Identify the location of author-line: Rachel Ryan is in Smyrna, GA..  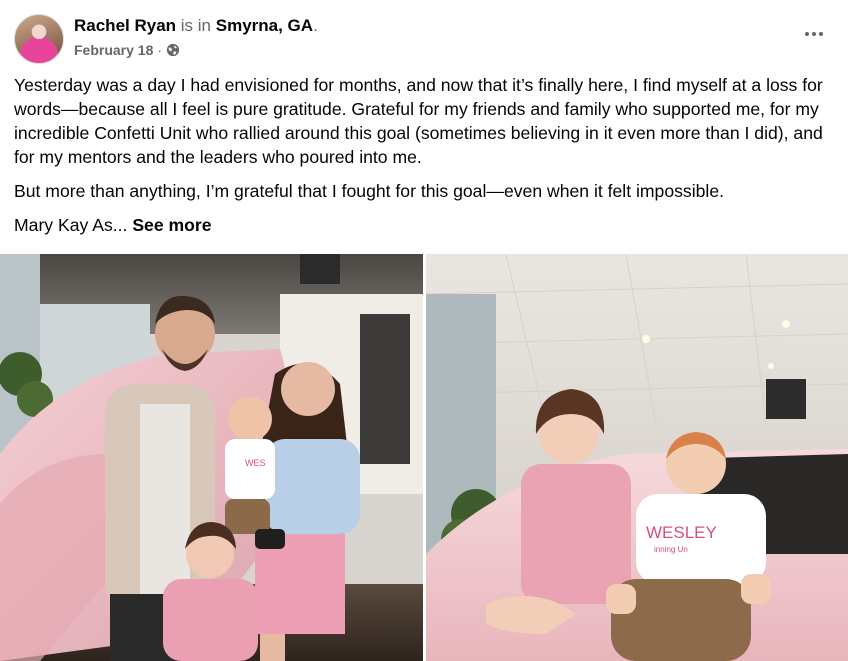
(196, 26).